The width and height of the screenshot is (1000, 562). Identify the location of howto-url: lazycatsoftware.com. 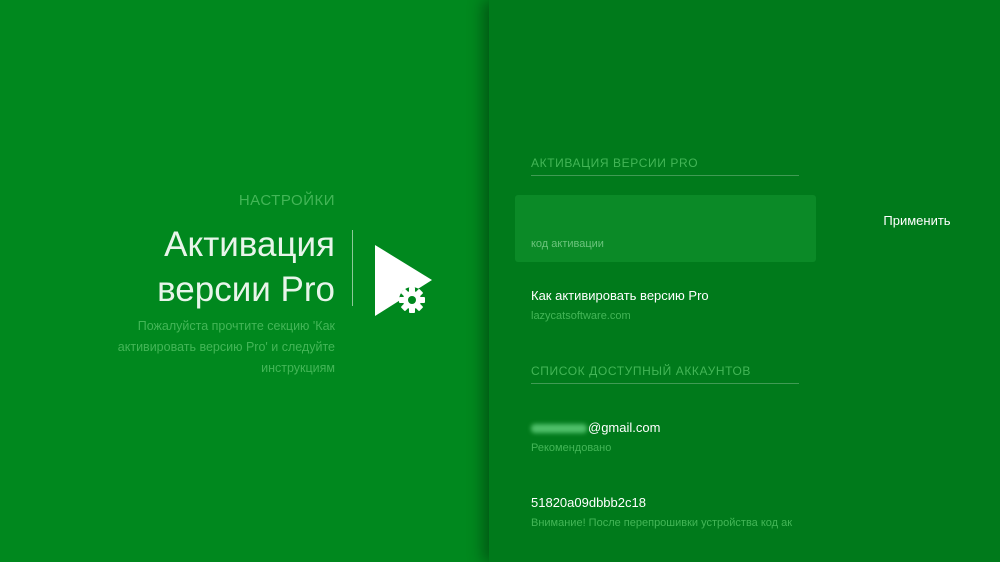
(581, 316).